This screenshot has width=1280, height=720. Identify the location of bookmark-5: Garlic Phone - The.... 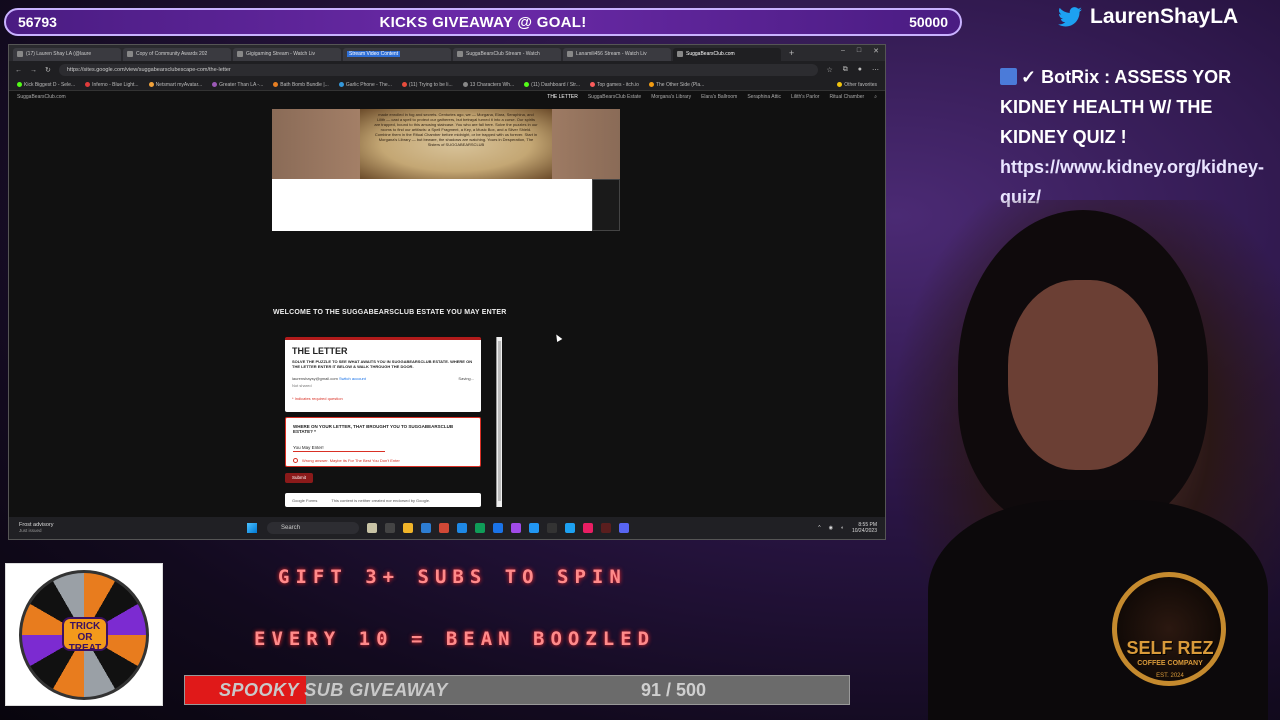
(365, 84).